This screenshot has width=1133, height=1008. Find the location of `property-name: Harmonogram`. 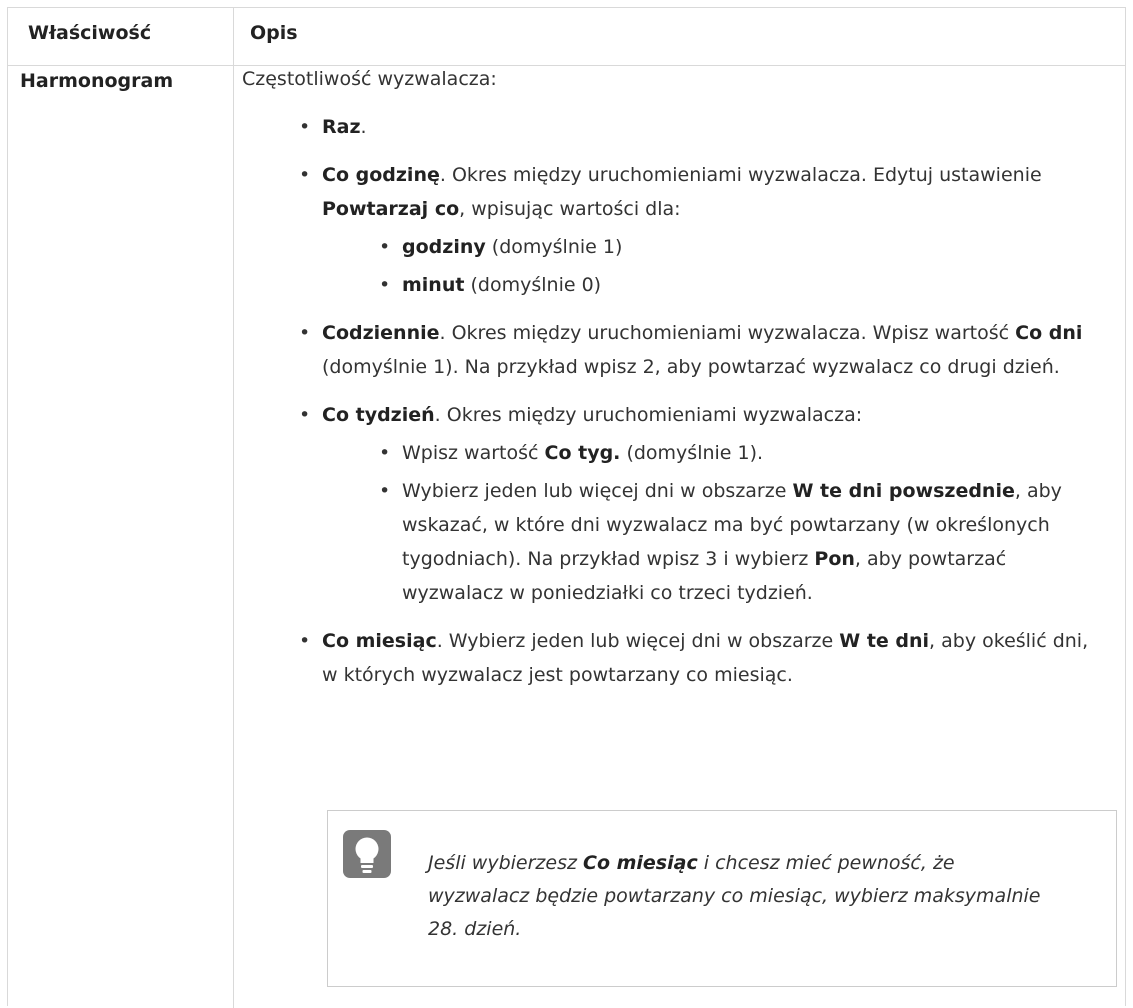

property-name: Harmonogram is located at coordinates (97, 81).